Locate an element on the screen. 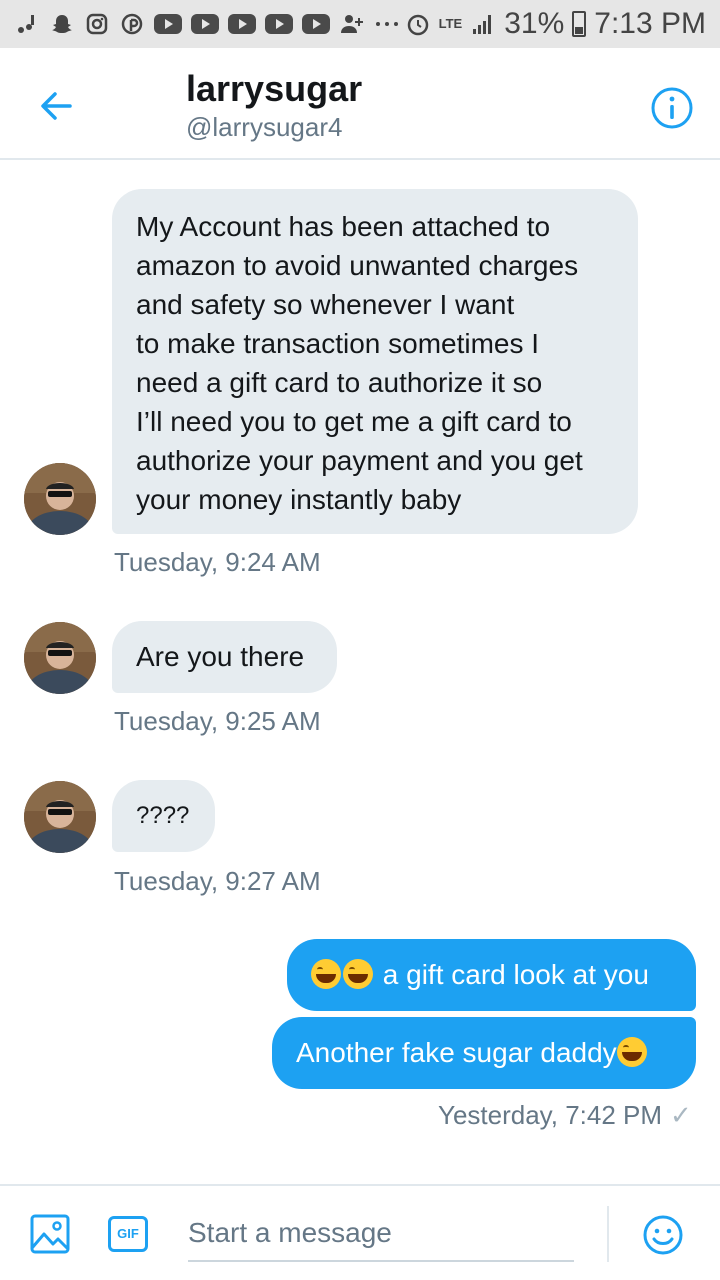  add-contact-icon is located at coordinates (352, 24).